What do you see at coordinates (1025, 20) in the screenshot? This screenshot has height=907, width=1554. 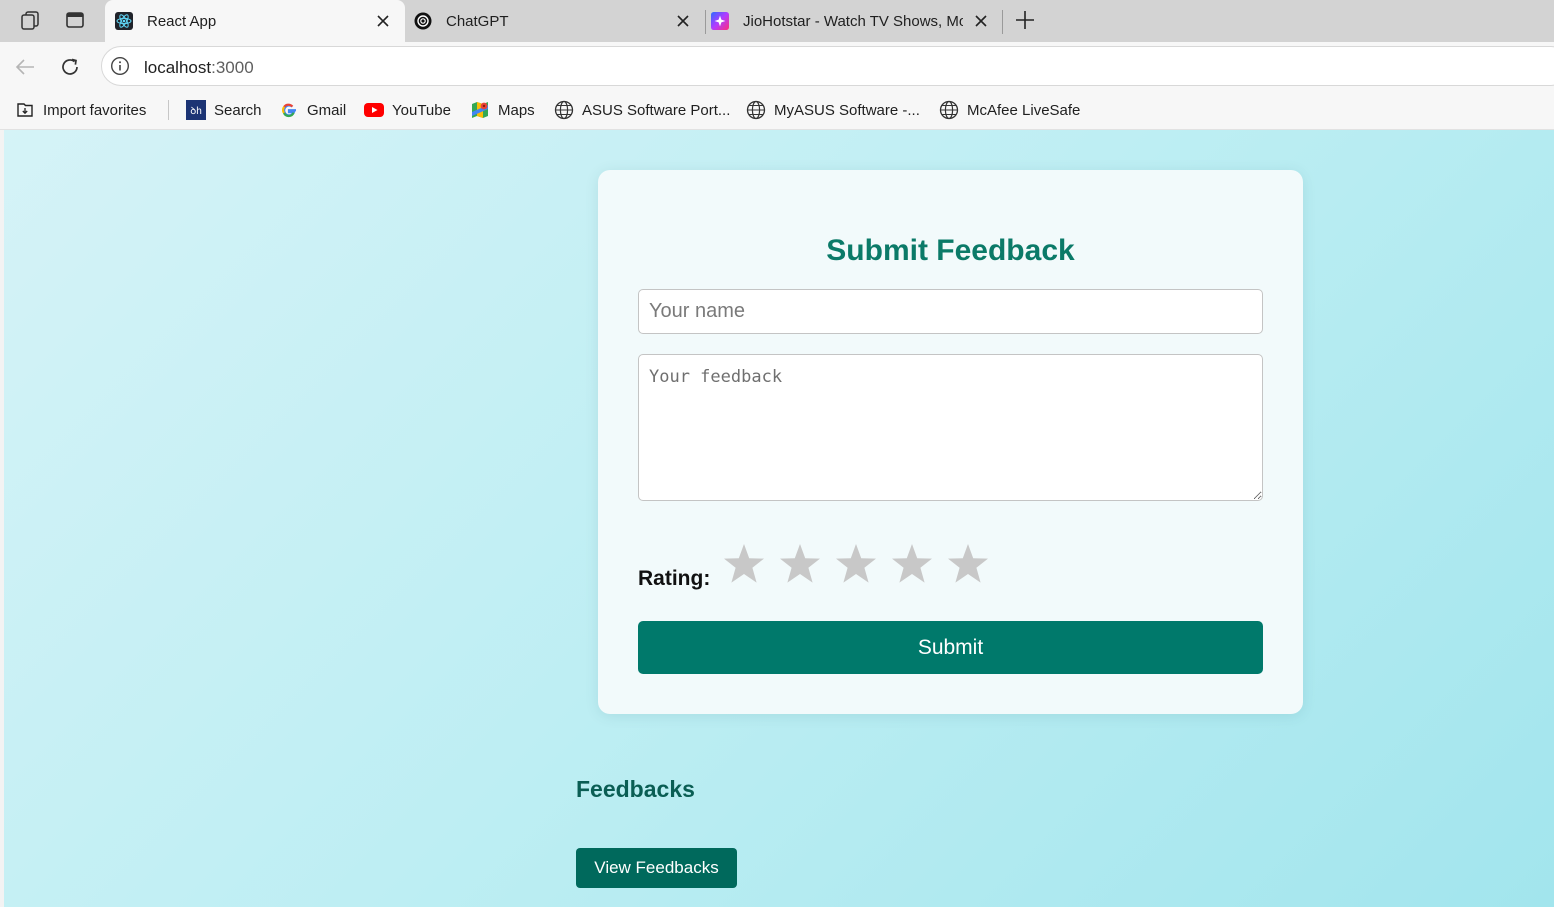 I see `new-tab-icon` at bounding box center [1025, 20].